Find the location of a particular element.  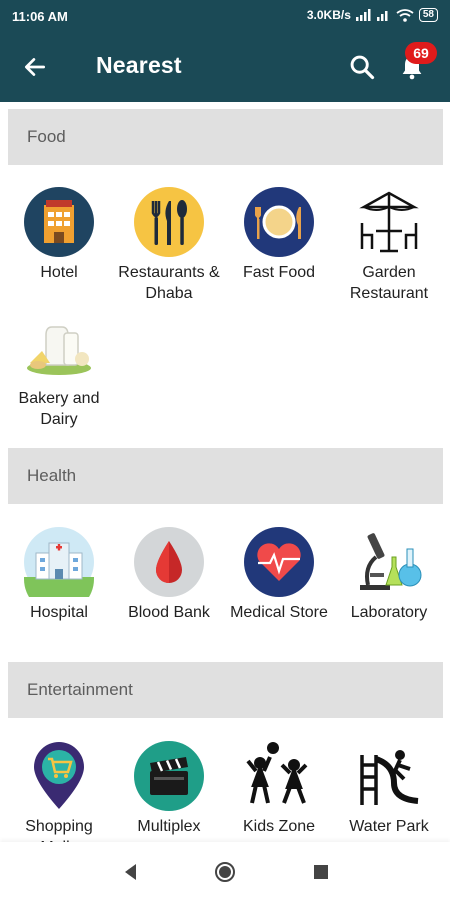

volte-signal-icon is located at coordinates (382, 16).